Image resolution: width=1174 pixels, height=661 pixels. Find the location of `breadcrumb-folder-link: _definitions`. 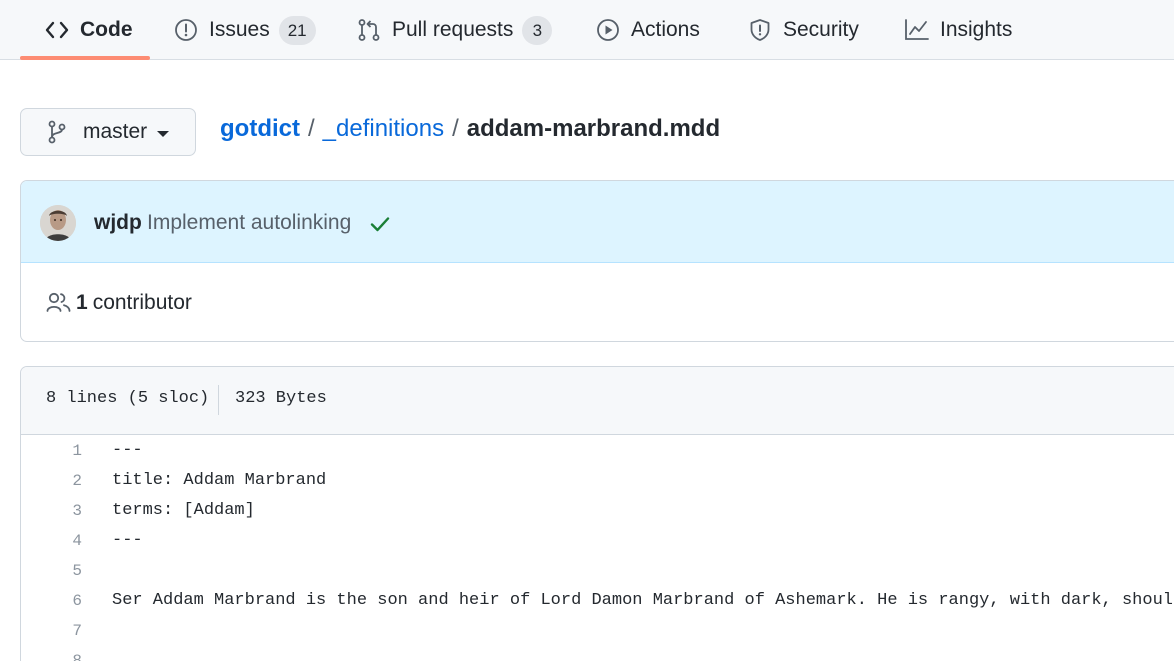

breadcrumb-folder-link: _definitions is located at coordinates (383, 129).